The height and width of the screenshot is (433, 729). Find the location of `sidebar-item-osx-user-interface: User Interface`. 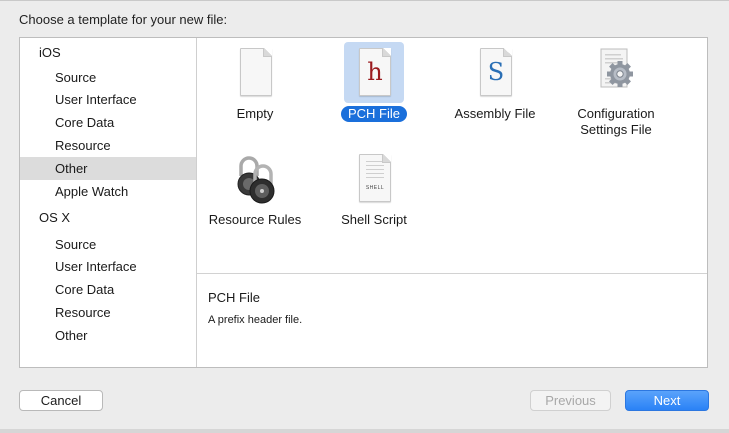

sidebar-item-osx-user-interface: User Interface is located at coordinates (108, 266).